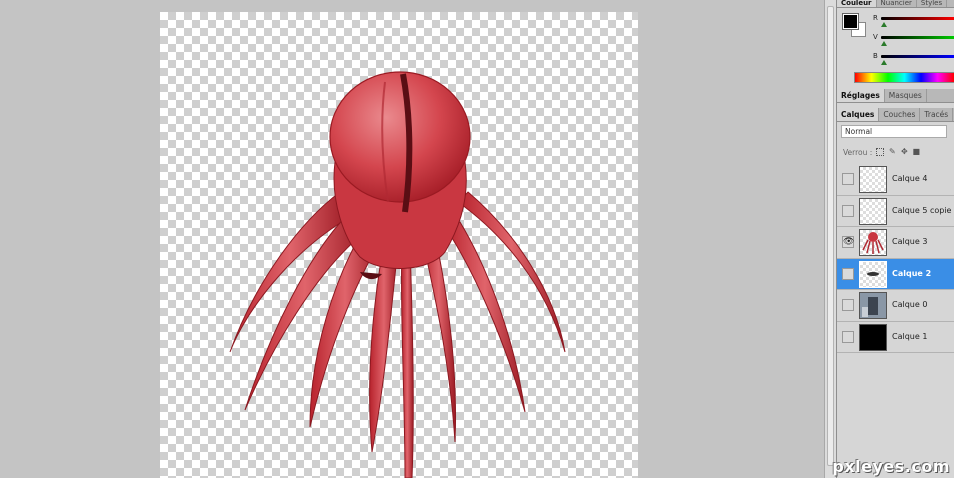  What do you see at coordinates (892, 152) in the screenshot?
I see `lock-brush-icon: ✎` at bounding box center [892, 152].